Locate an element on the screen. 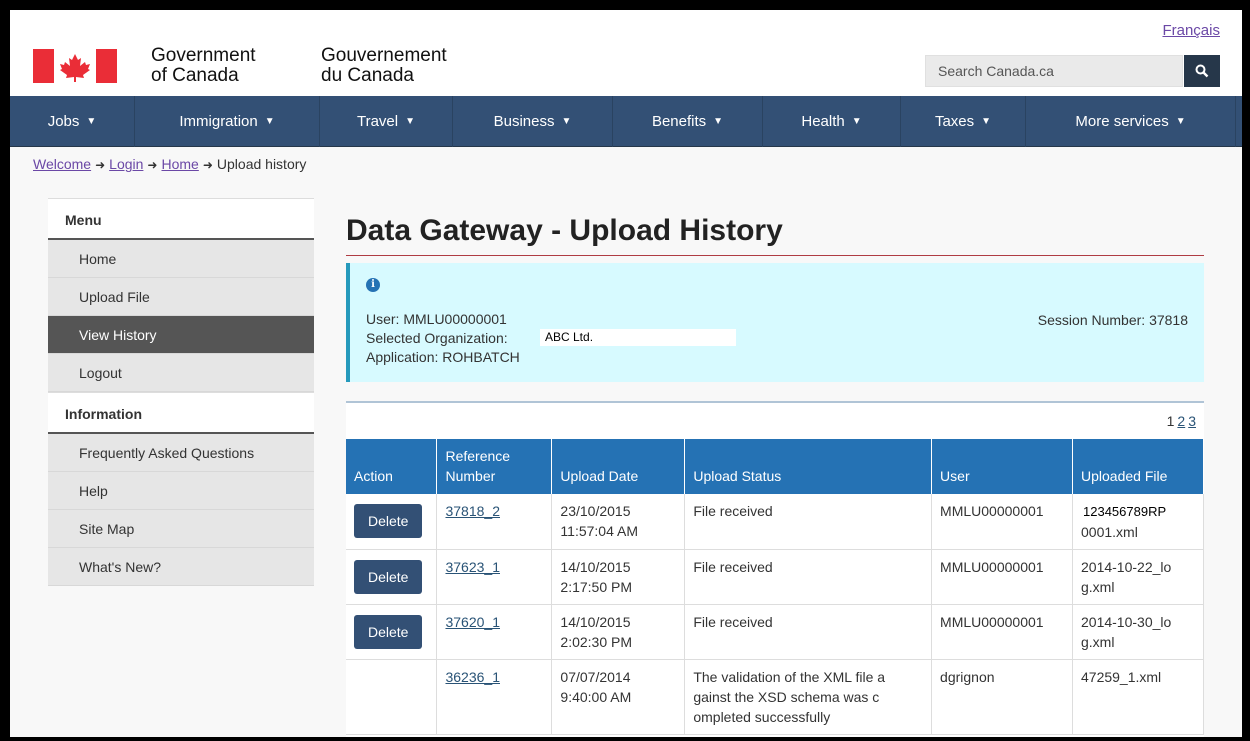 The width and height of the screenshot is (1250, 741). info-application: Application: ROHBATCH is located at coordinates (443, 357).